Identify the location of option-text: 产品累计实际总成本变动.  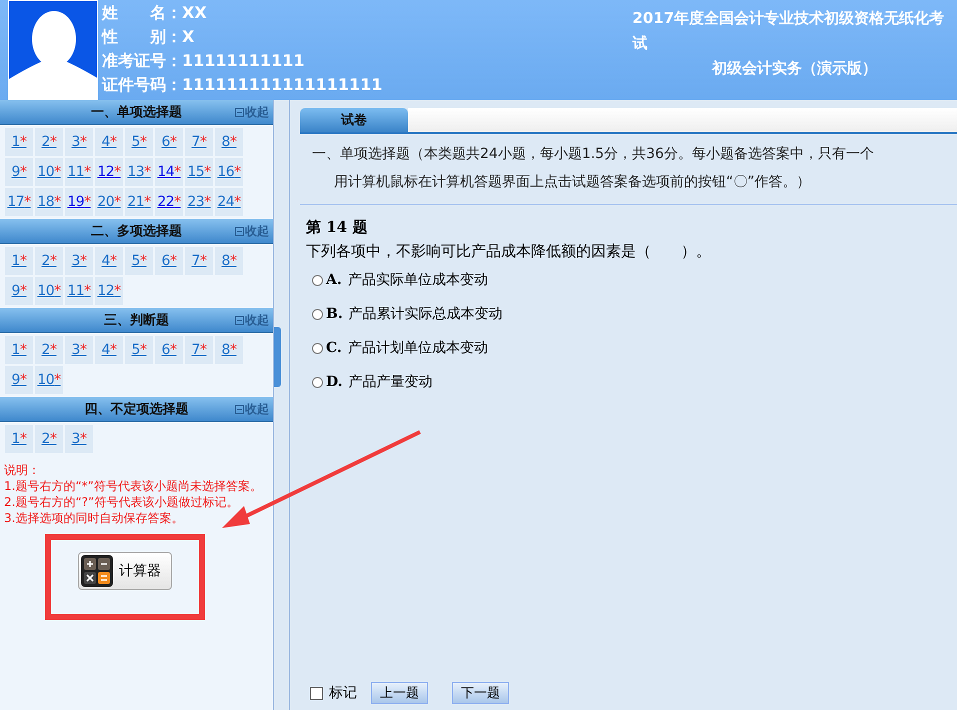
(425, 314).